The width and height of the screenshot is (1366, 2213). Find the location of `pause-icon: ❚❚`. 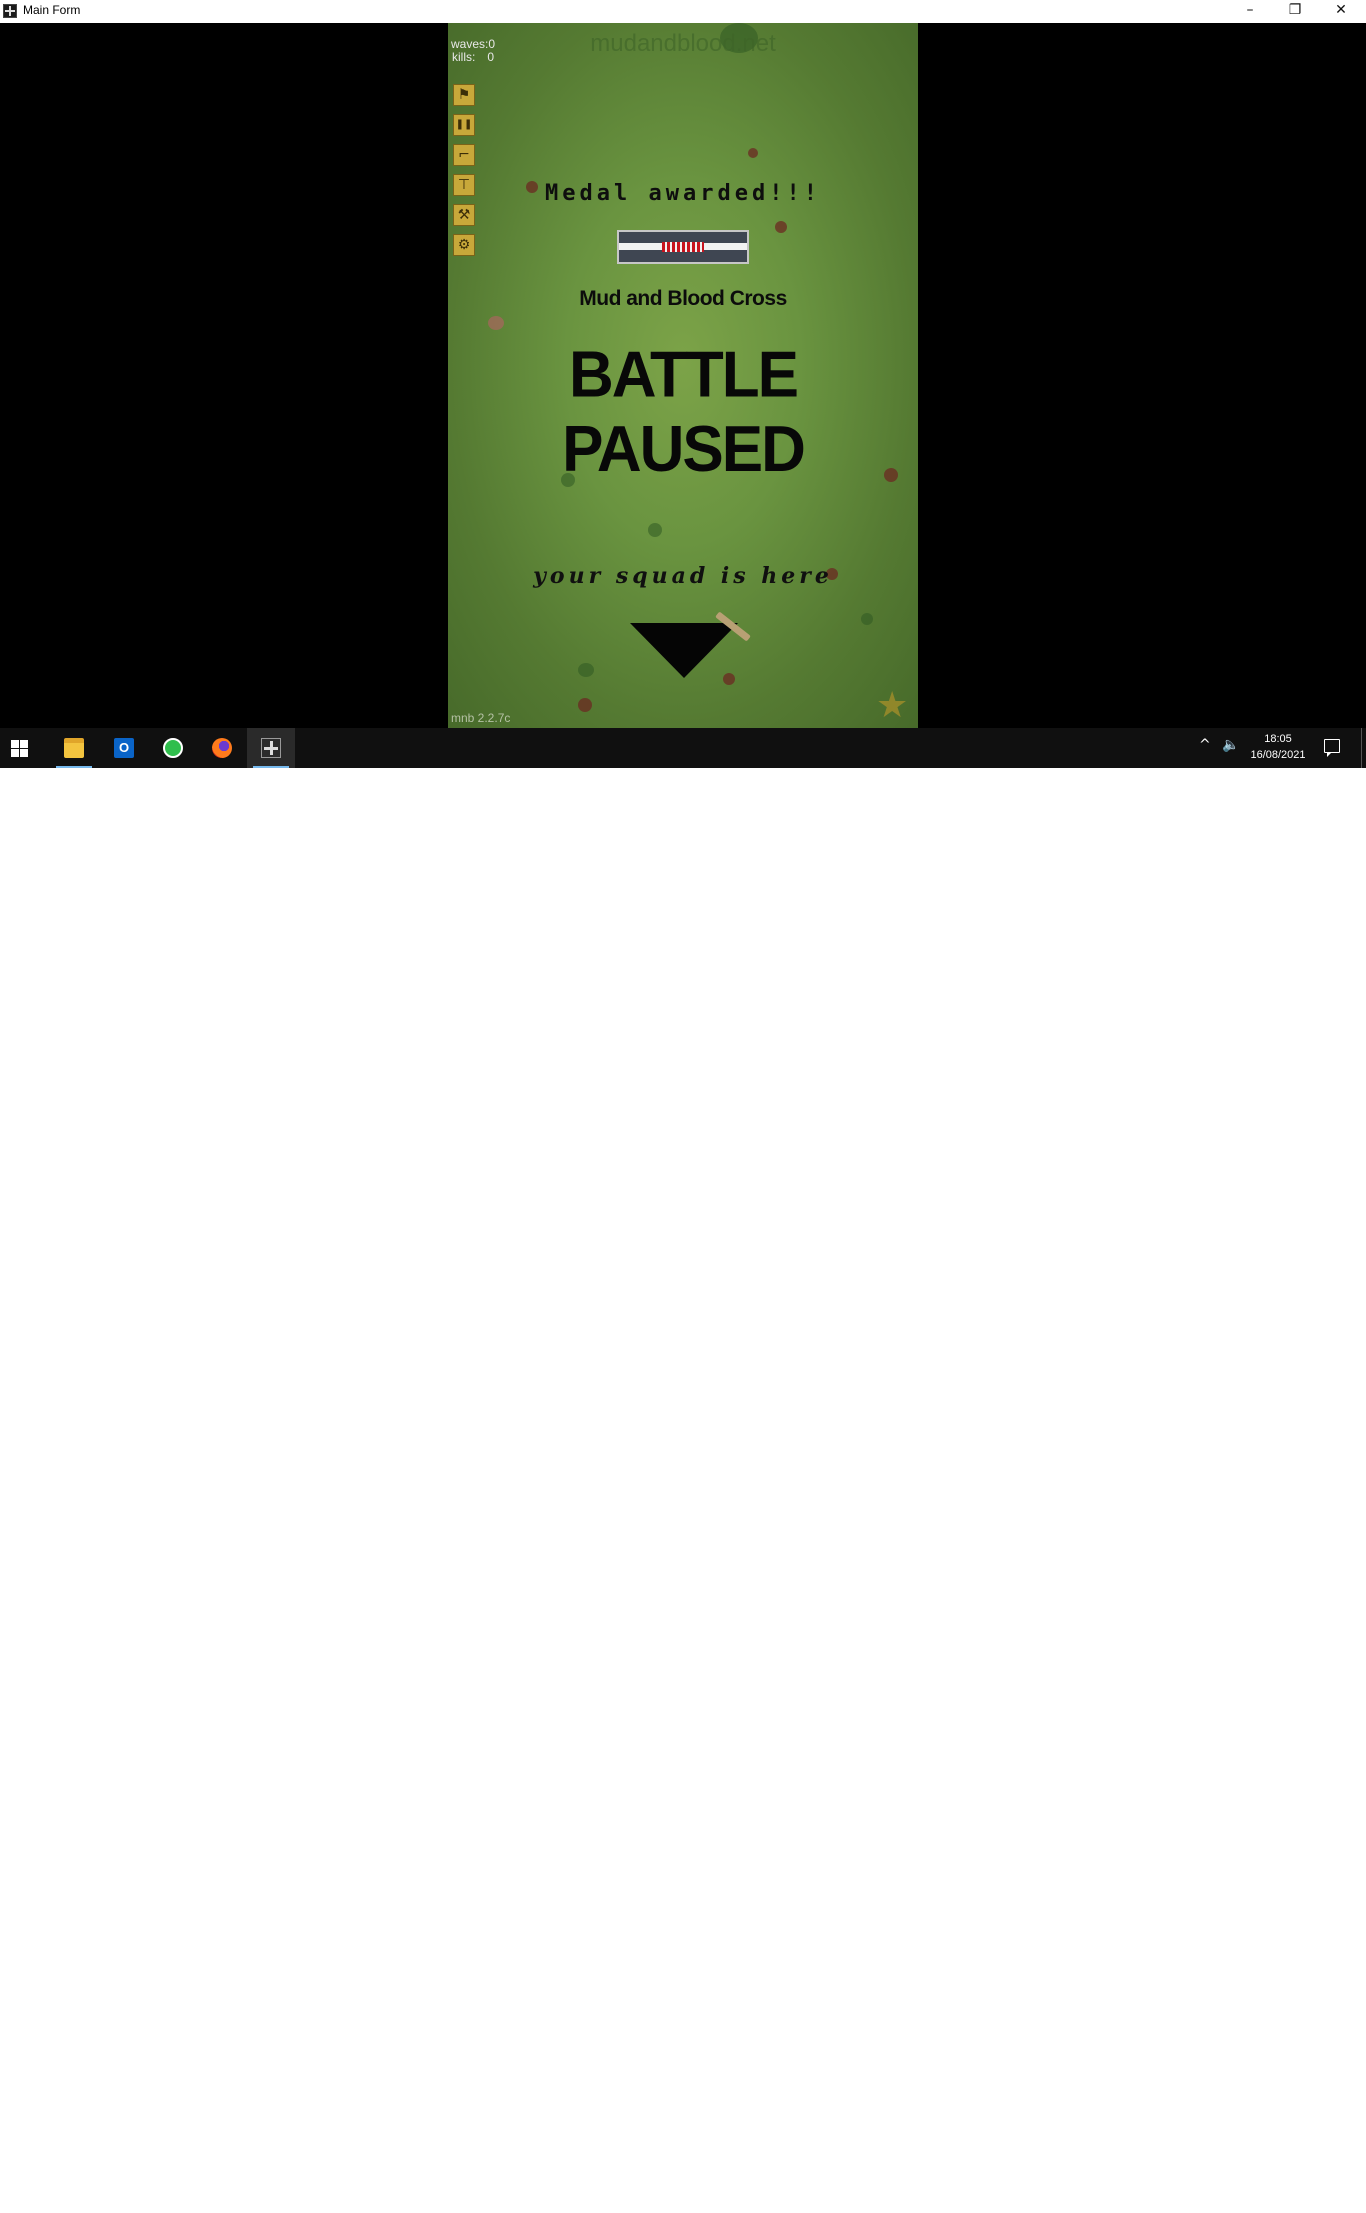

pause-icon: ❚❚ is located at coordinates (464, 125).